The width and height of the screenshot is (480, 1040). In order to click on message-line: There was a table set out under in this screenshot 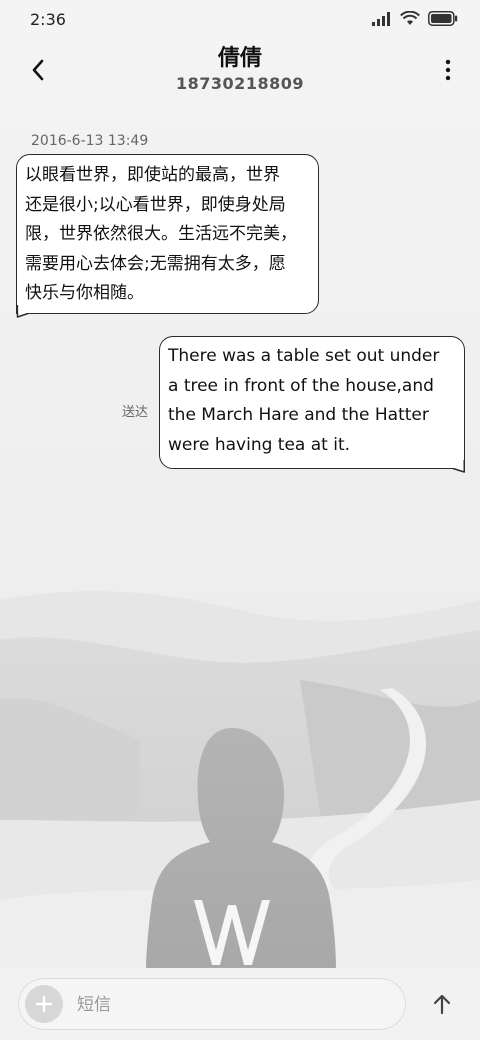, I will do `click(304, 356)`.